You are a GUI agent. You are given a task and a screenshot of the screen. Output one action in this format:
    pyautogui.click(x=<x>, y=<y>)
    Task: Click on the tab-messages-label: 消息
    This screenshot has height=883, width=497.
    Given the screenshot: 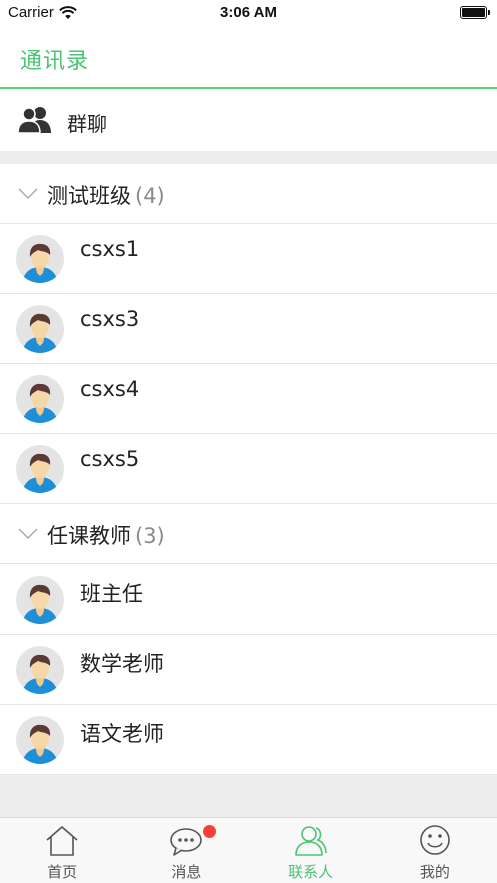 What is the action you would take?
    pyautogui.click(x=186, y=872)
    